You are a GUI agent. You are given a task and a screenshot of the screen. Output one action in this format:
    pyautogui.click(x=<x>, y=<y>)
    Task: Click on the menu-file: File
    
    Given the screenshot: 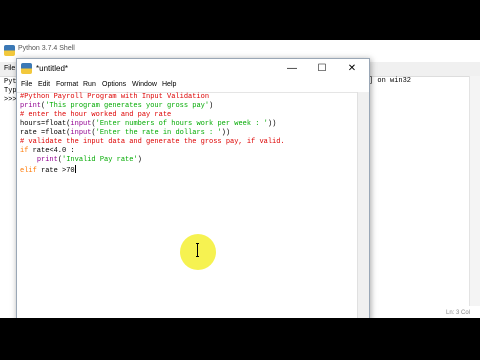 What is the action you would take?
    pyautogui.click(x=26, y=84)
    